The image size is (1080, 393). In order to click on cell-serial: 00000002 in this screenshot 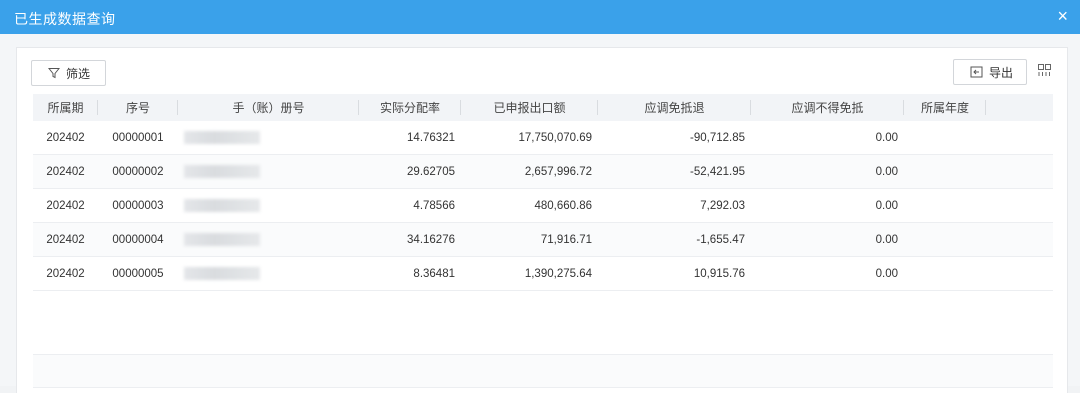, I will do `click(138, 171)`.